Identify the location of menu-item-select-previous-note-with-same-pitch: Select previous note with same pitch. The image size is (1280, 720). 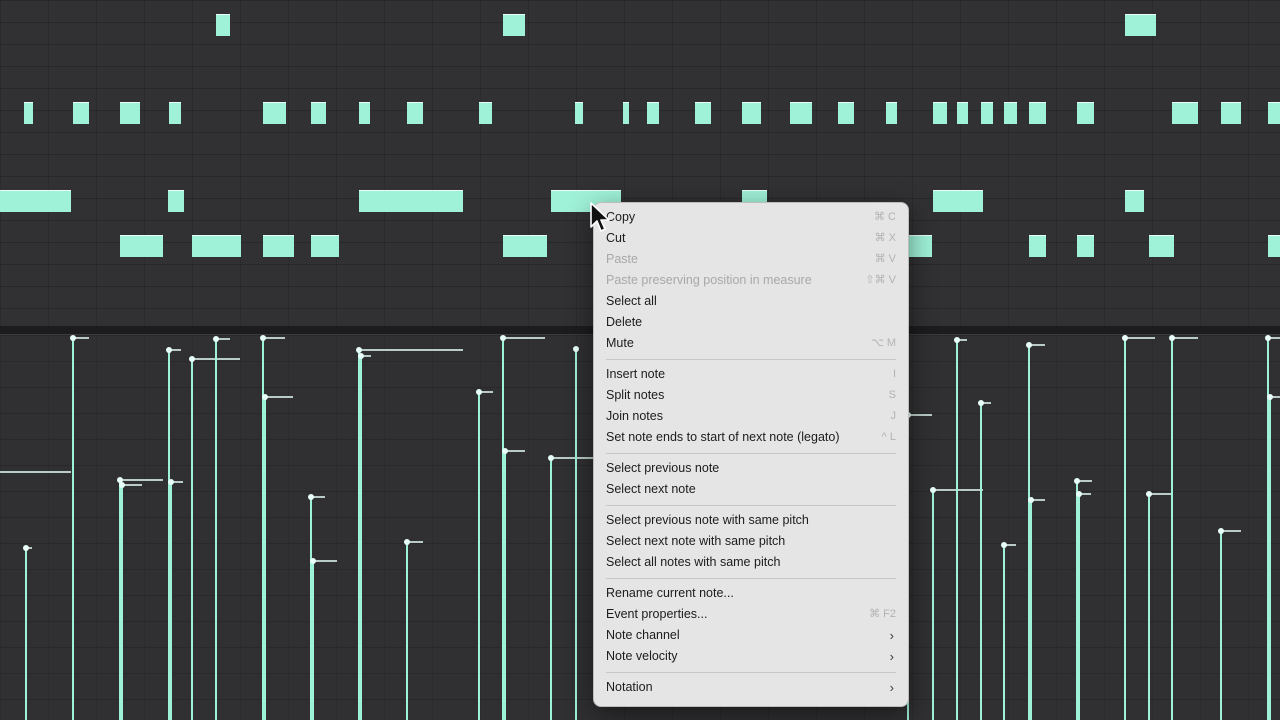
(751, 520).